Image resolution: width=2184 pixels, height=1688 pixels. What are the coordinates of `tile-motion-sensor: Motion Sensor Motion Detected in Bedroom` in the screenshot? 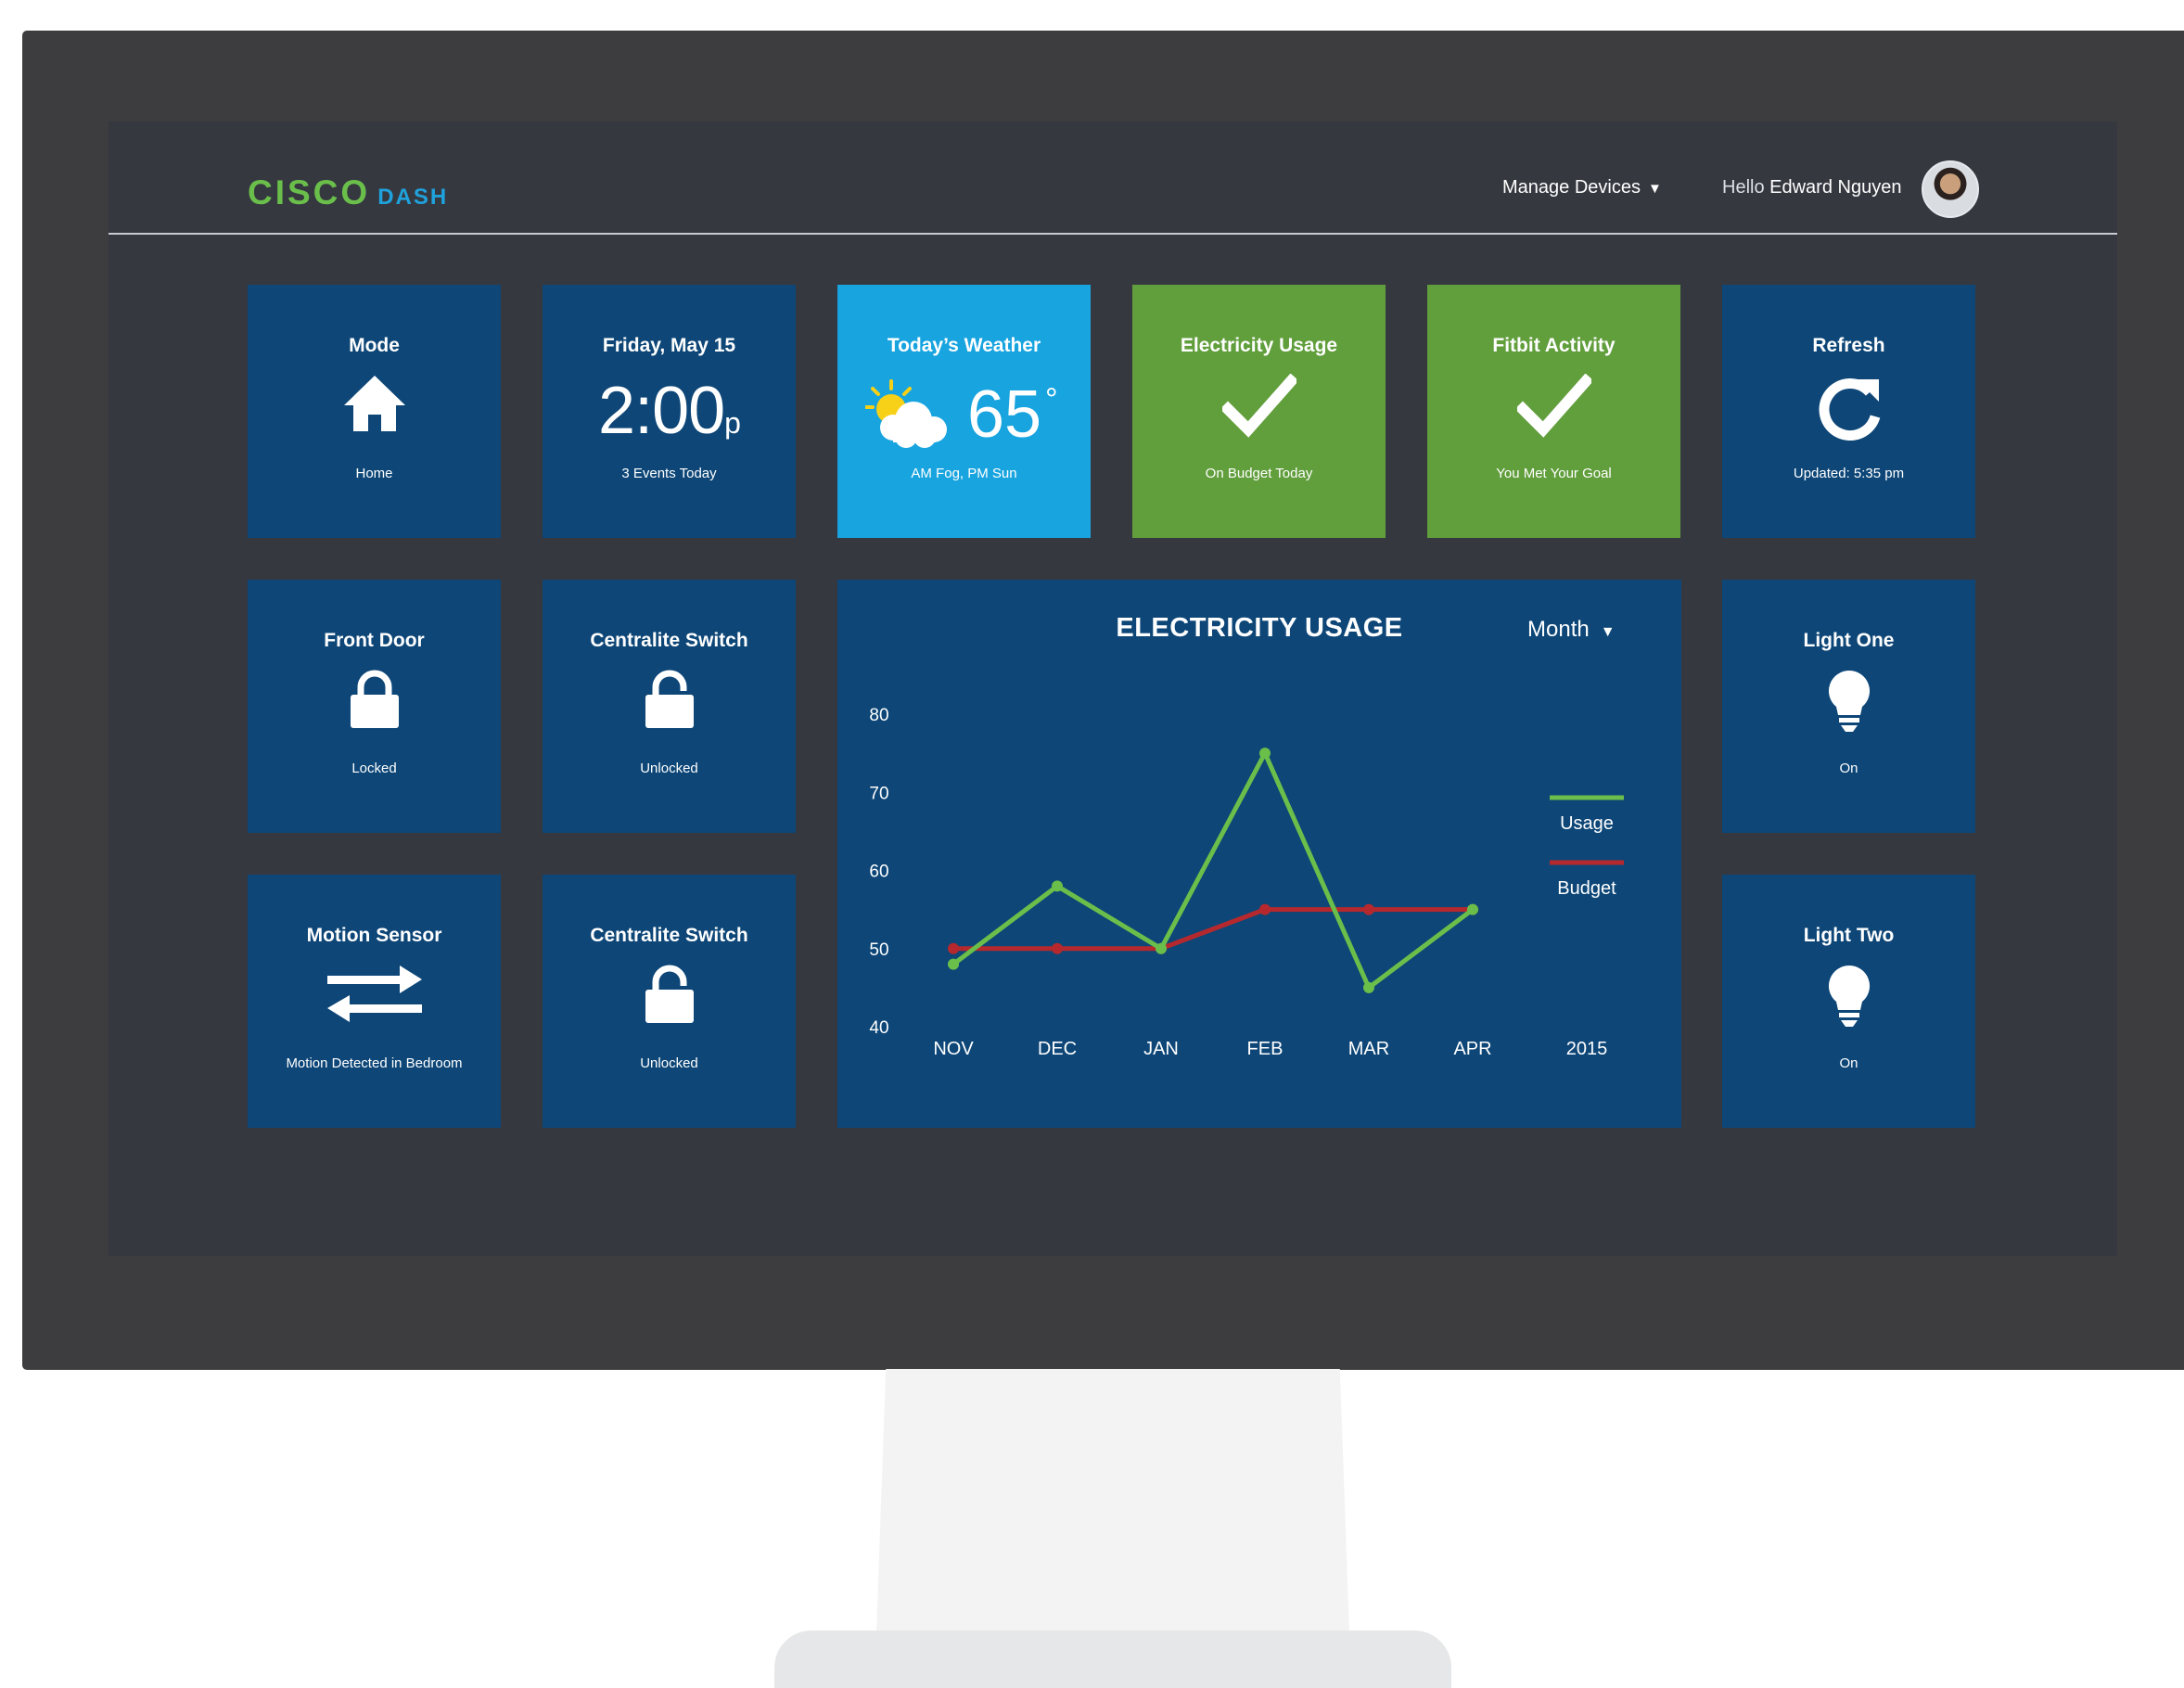 It's located at (374, 1001).